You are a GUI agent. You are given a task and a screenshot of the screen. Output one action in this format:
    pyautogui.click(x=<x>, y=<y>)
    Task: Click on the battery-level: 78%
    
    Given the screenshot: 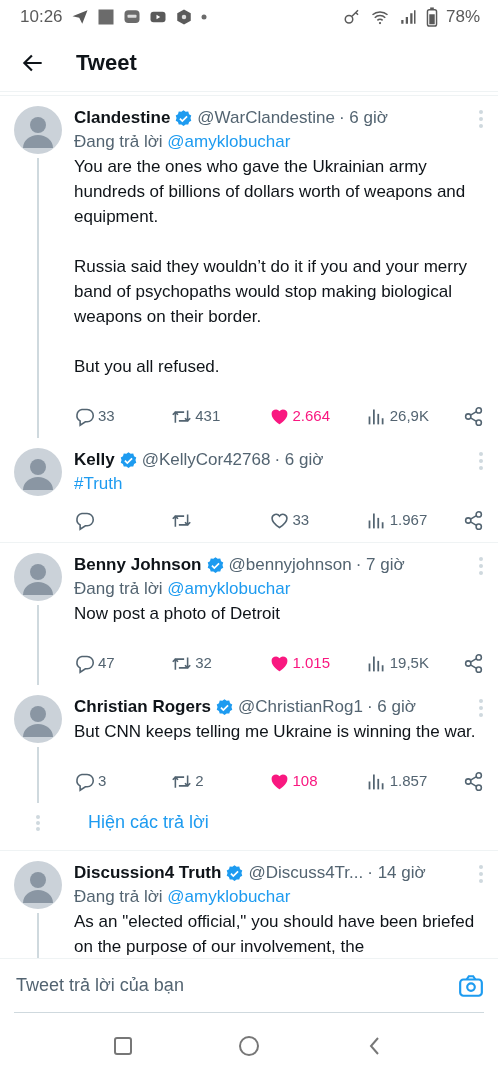 What is the action you would take?
    pyautogui.click(x=462, y=17)
    